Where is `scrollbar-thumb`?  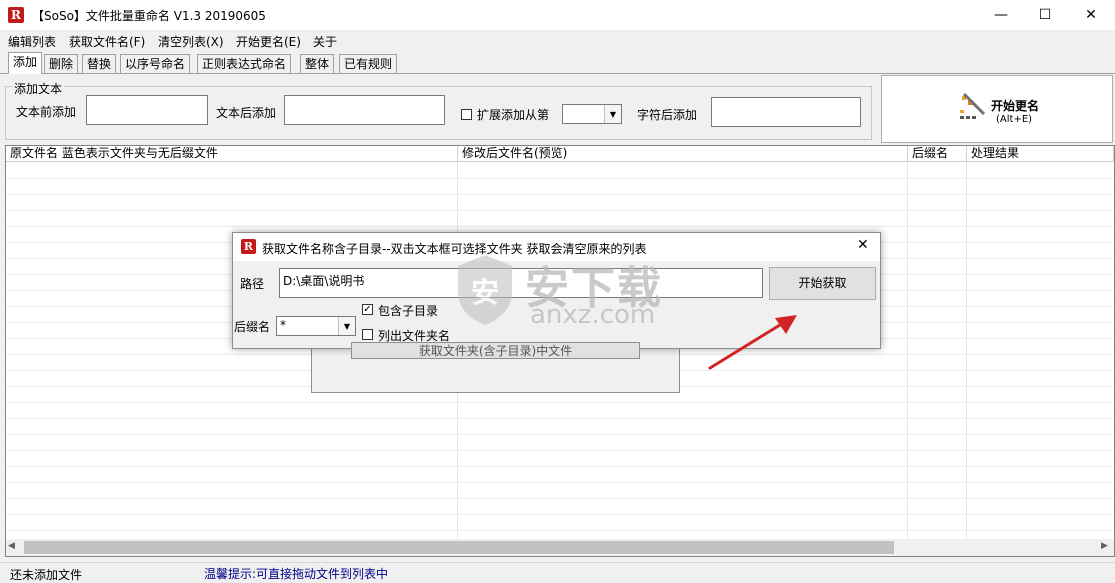 scrollbar-thumb is located at coordinates (459, 547).